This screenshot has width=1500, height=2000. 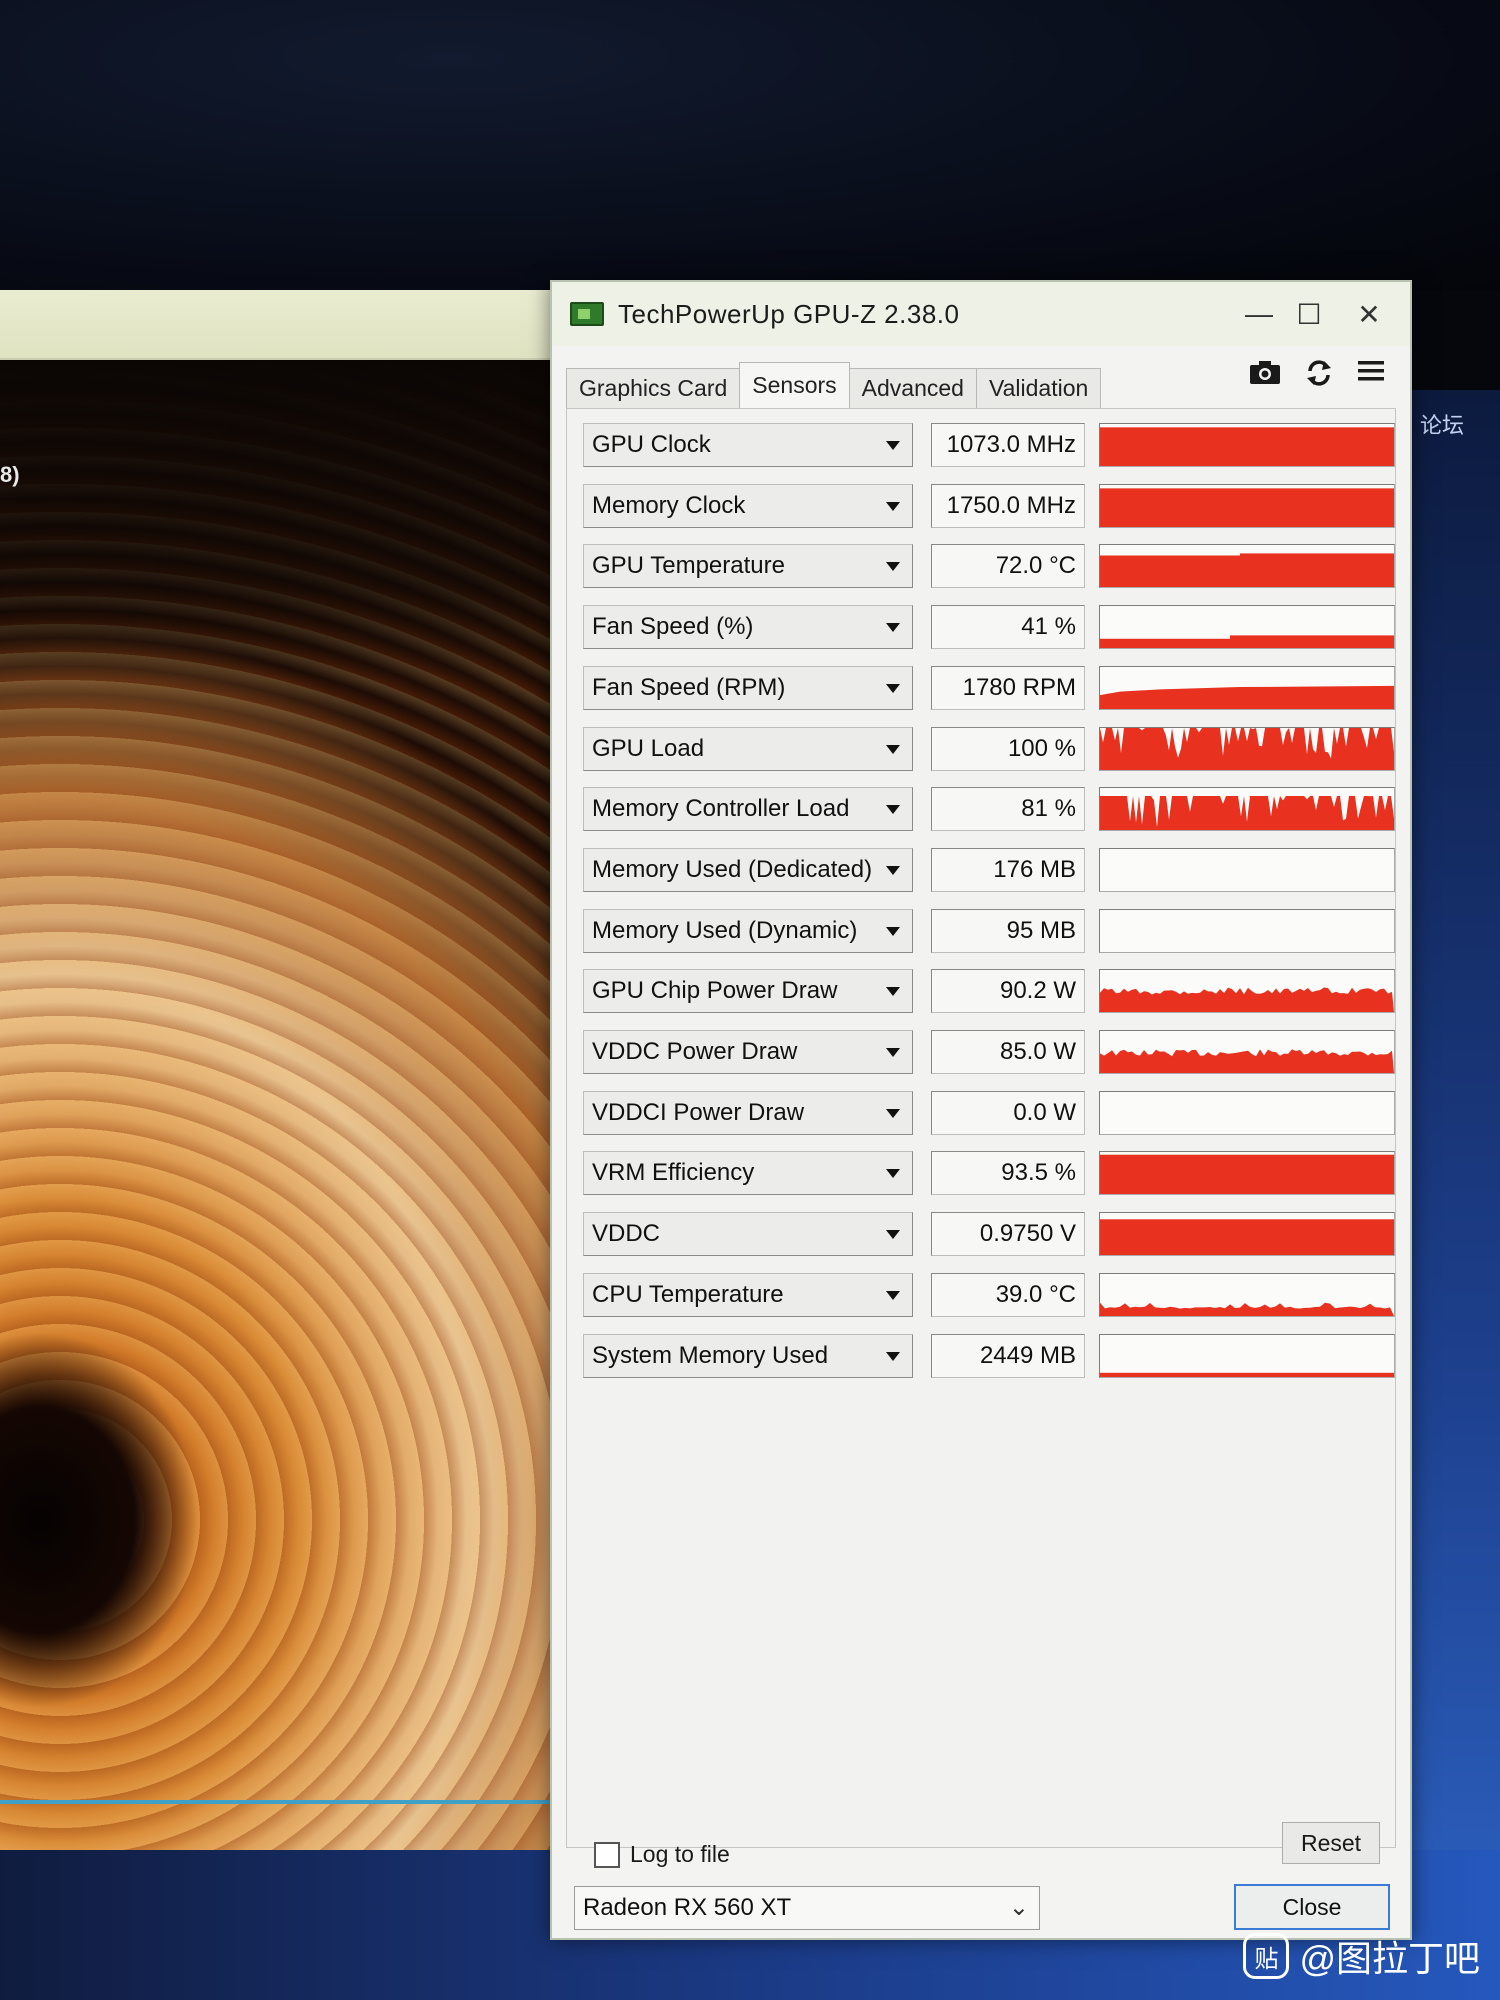 I want to click on sensor-row: GPU Temperature 72.0 °C, so click(x=989, y=564).